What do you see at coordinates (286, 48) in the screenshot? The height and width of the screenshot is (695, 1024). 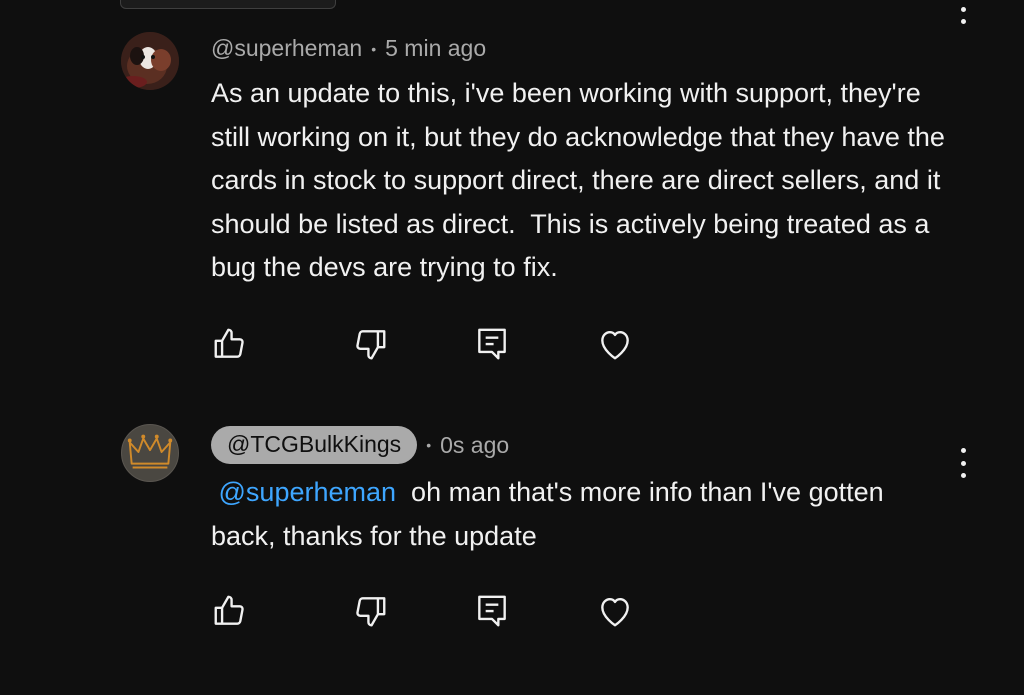 I see `author-handle: @superheman` at bounding box center [286, 48].